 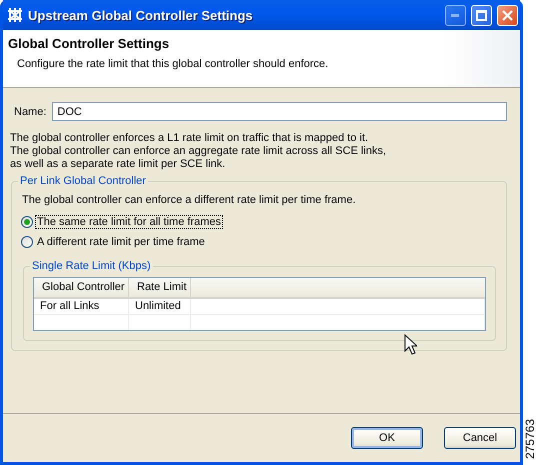 I want to click on mouse-pointer-icon, so click(x=410, y=344).